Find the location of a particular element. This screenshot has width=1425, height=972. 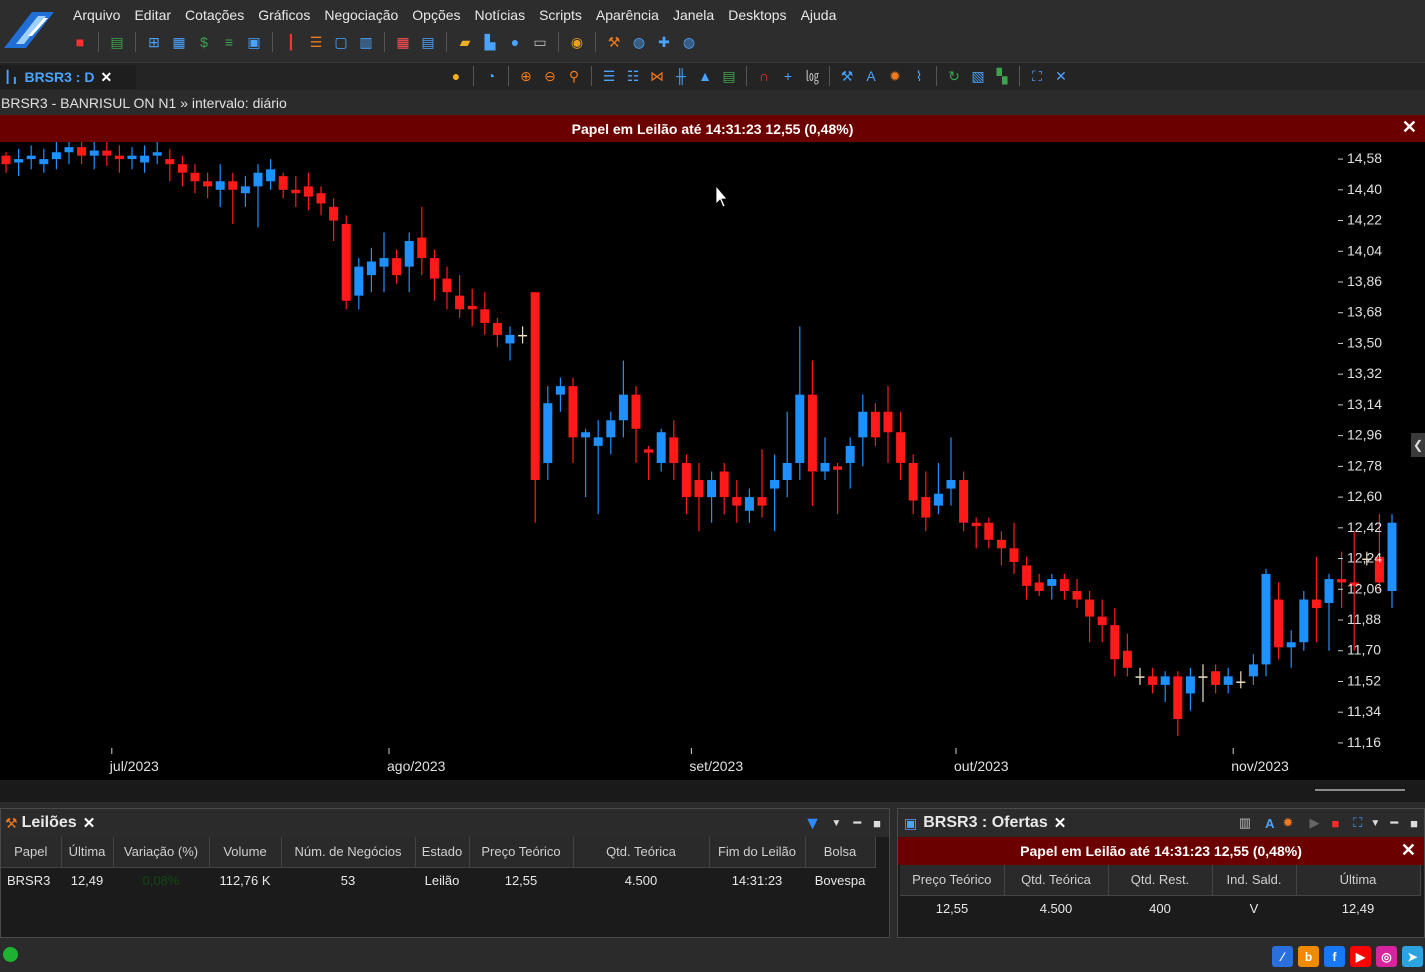

colors-icon: ▚ is located at coordinates (1002, 76).